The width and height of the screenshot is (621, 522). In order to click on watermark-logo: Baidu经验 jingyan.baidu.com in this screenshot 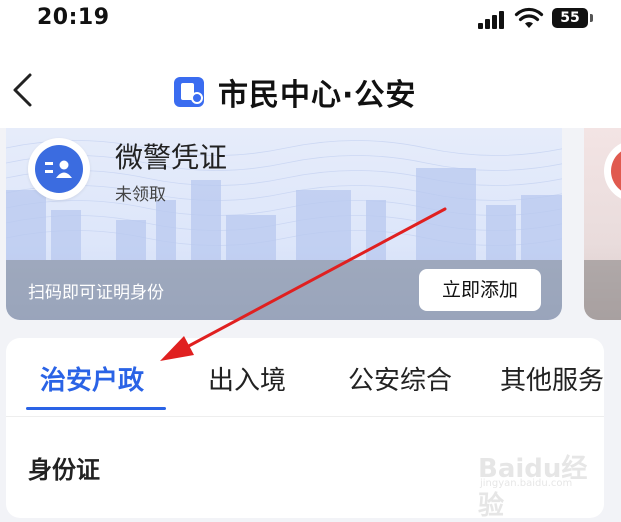, I will do `click(536, 483)`.